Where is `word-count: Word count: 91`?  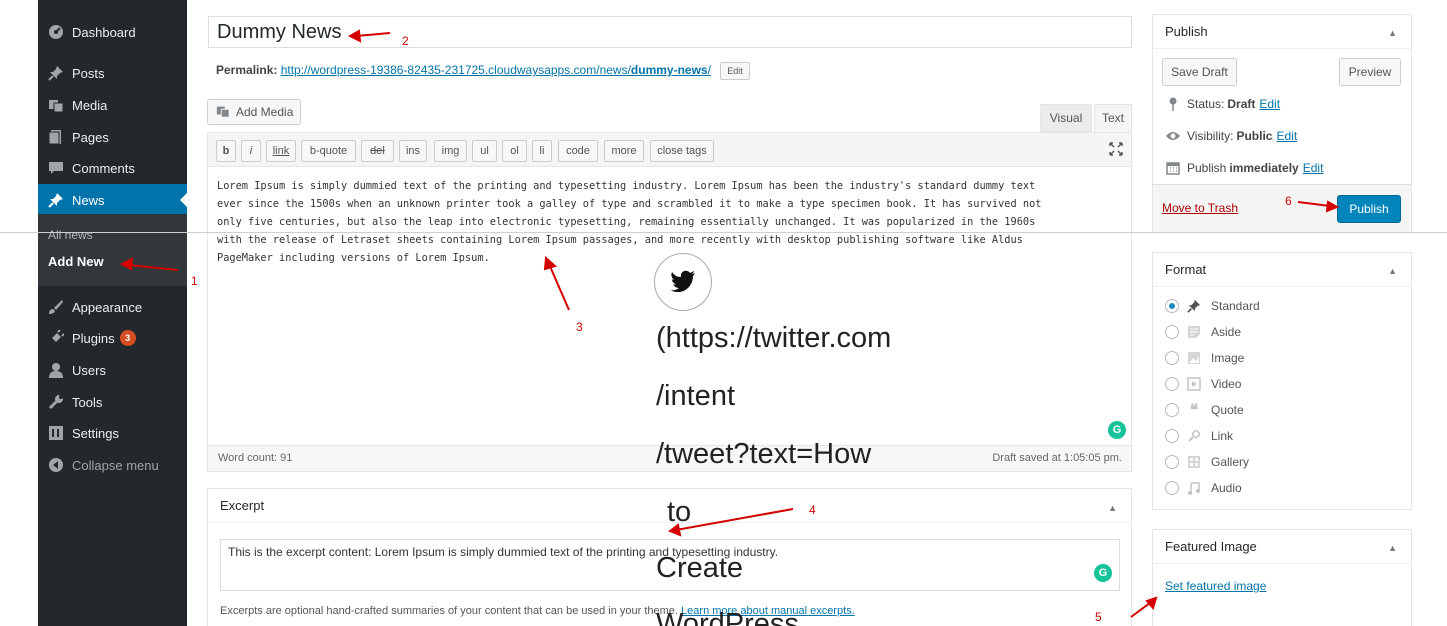
word-count: Word count: 91 is located at coordinates (255, 458).